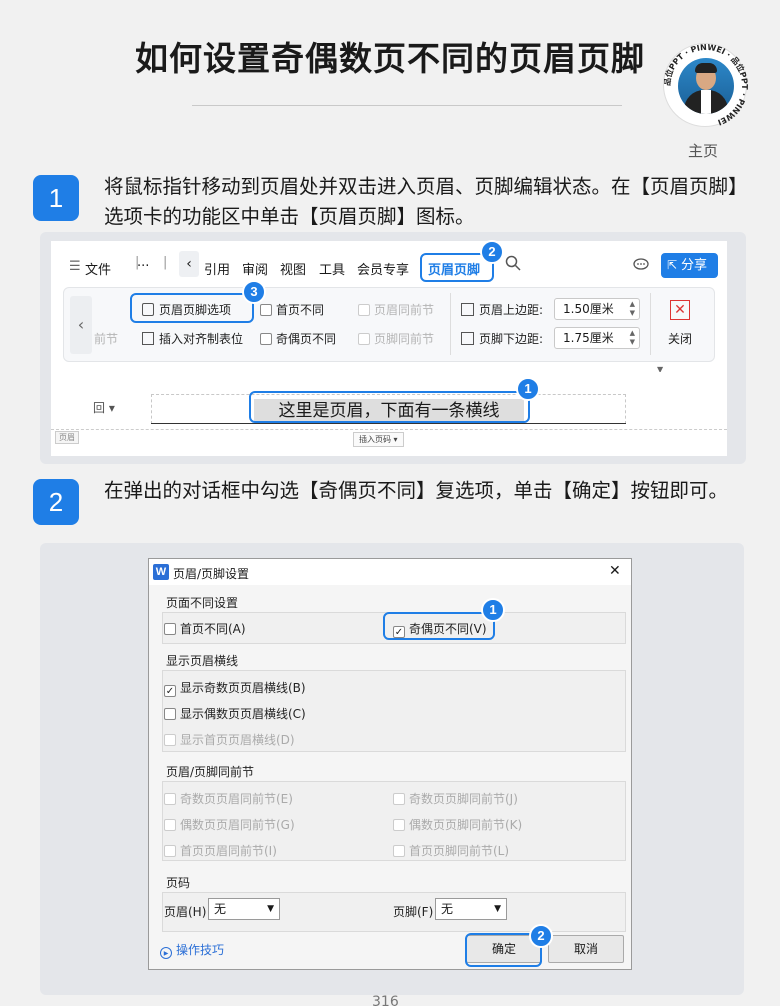 This screenshot has width=780, height=1006. What do you see at coordinates (502, 309) in the screenshot?
I see `header-top-margin-label: 页眉上边距:` at bounding box center [502, 309].